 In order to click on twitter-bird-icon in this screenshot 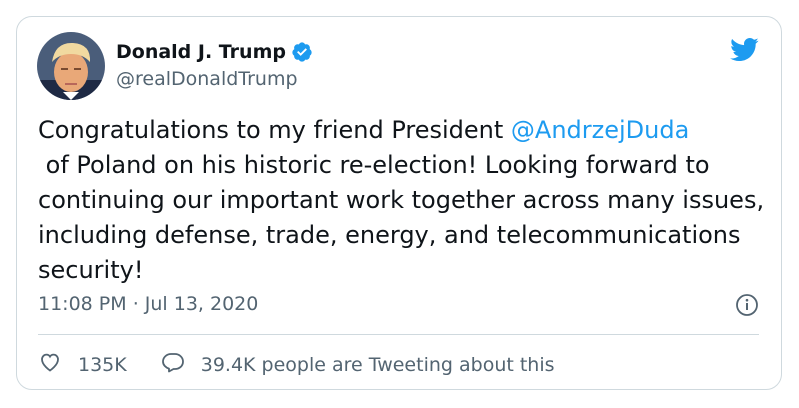, I will do `click(744, 49)`.